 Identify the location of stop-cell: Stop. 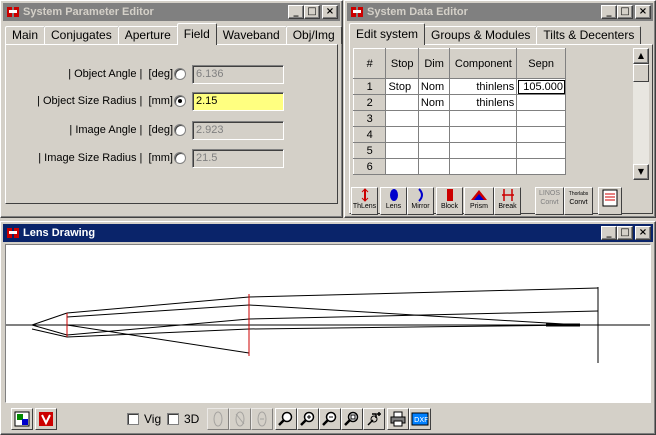
(402, 86).